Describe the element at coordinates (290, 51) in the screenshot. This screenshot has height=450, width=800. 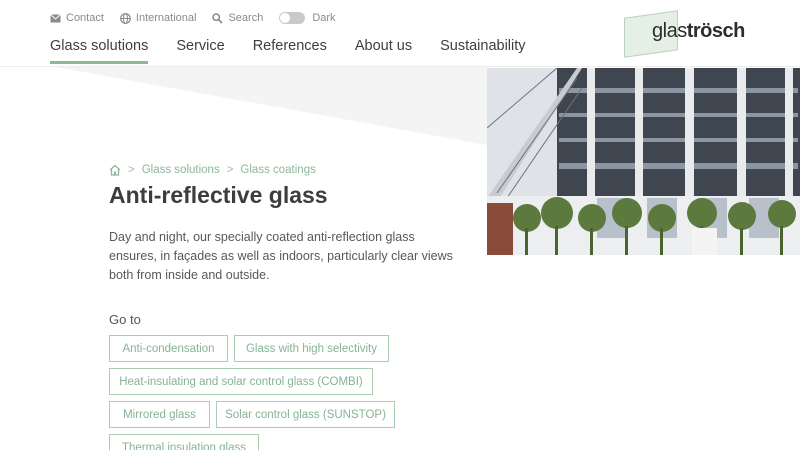
I see `nav-item-references: References` at that location.